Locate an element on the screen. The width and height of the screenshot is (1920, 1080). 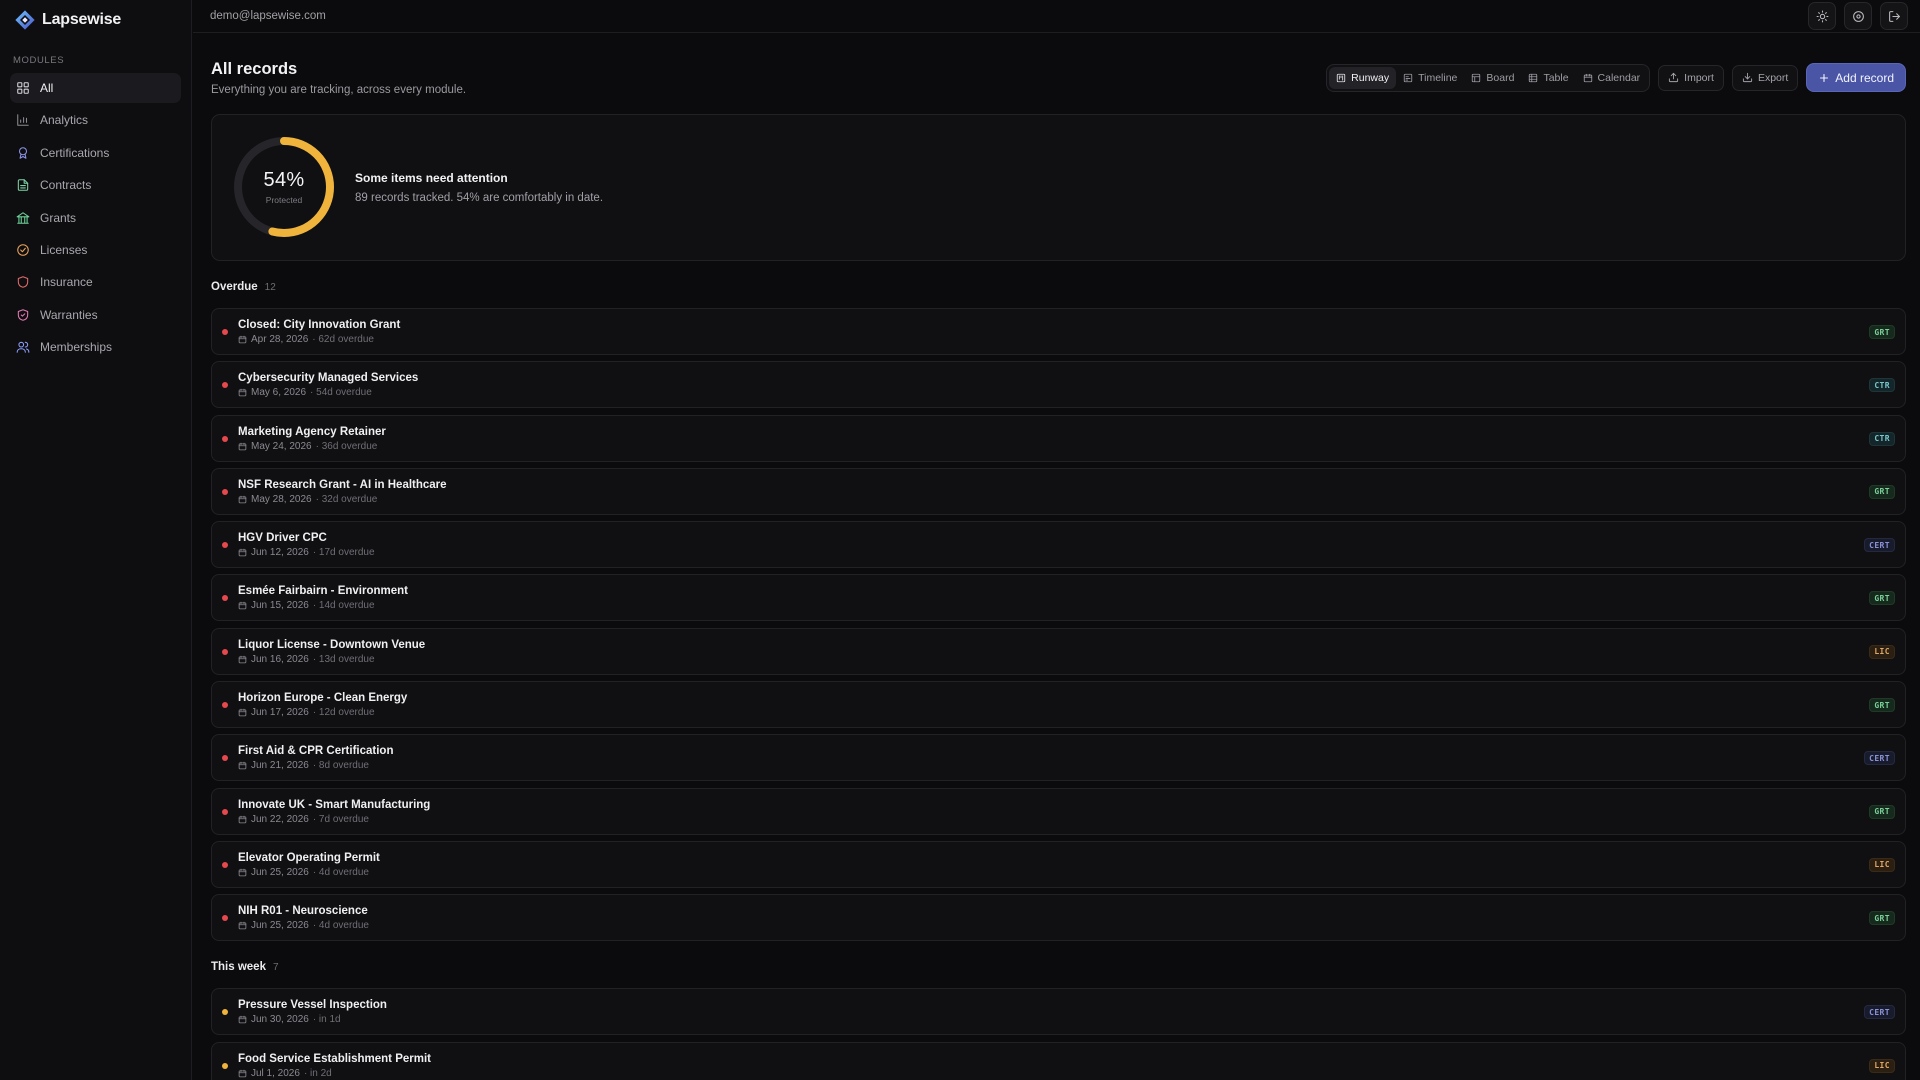
view-tab-board: Board is located at coordinates (1492, 78).